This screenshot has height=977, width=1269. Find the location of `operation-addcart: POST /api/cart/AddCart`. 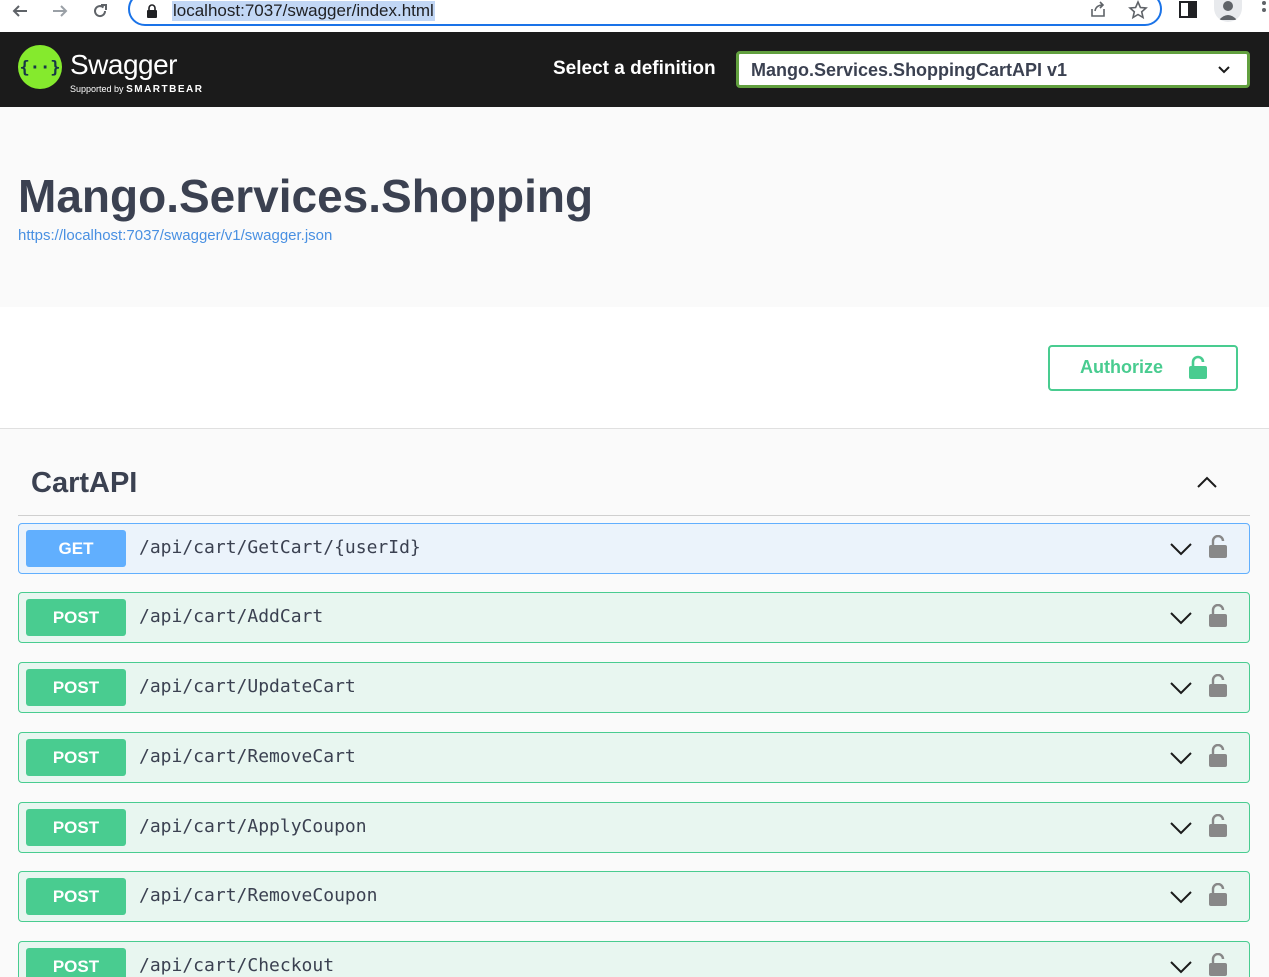

operation-addcart: POST /api/cart/AddCart is located at coordinates (634, 617).